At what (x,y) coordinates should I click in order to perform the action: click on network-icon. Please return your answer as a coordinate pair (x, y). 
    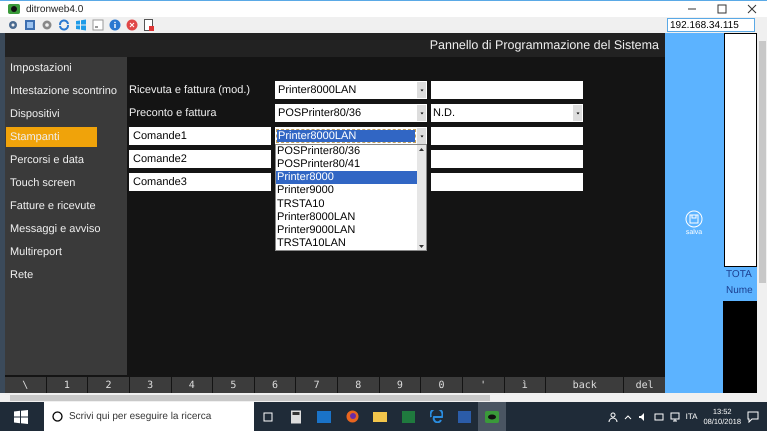
    Looking at the image, I should click on (675, 417).